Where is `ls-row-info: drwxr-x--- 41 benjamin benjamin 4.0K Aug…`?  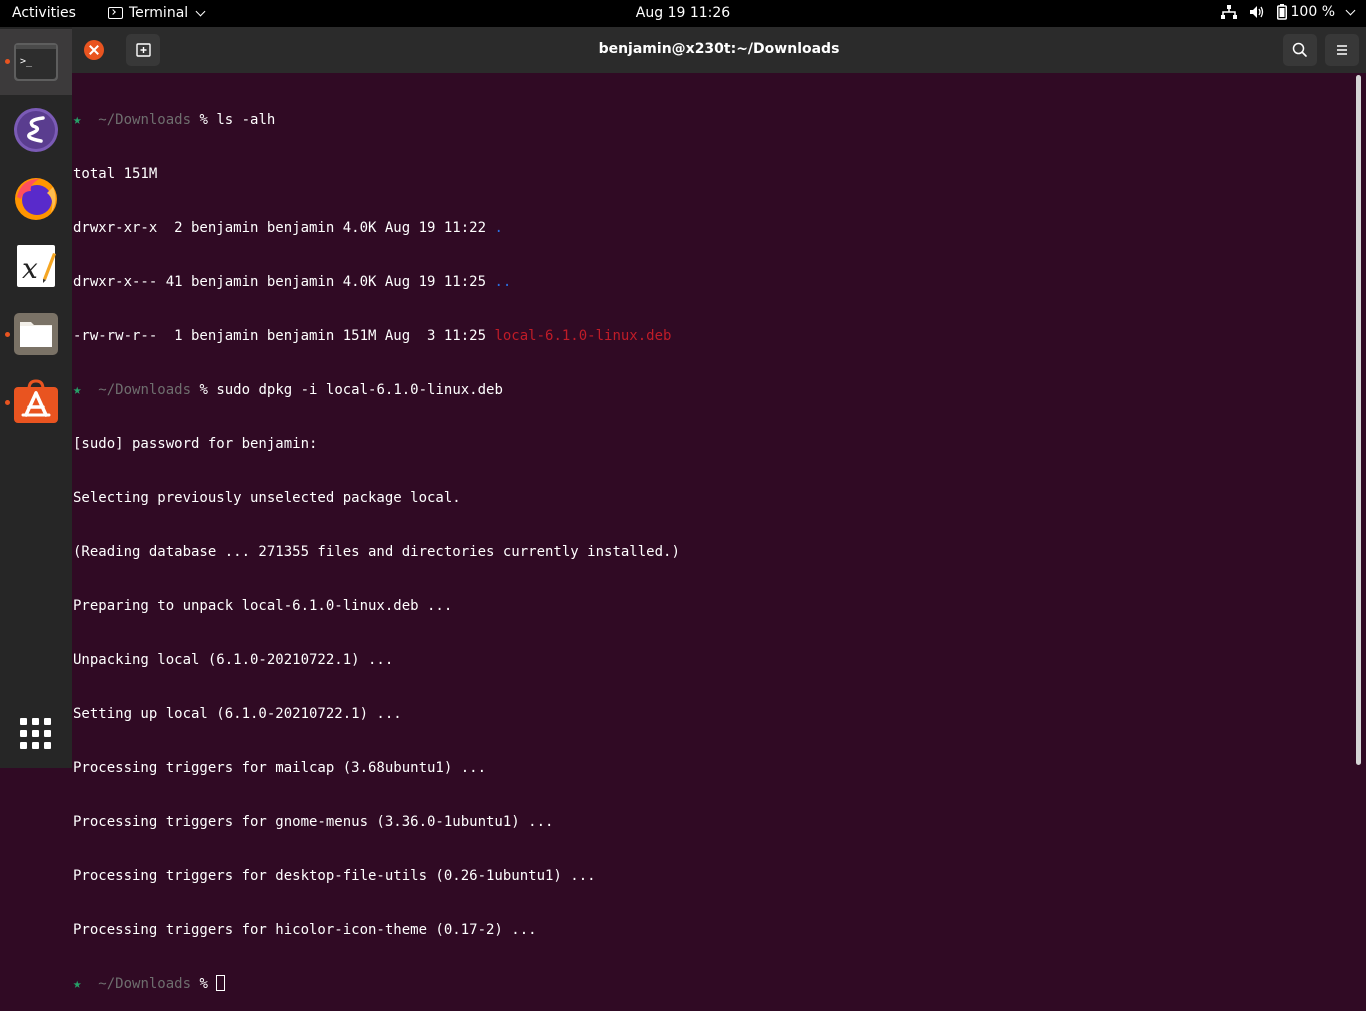
ls-row-info: drwxr-x--- 41 benjamin benjamin 4.0K Aug… is located at coordinates (284, 282).